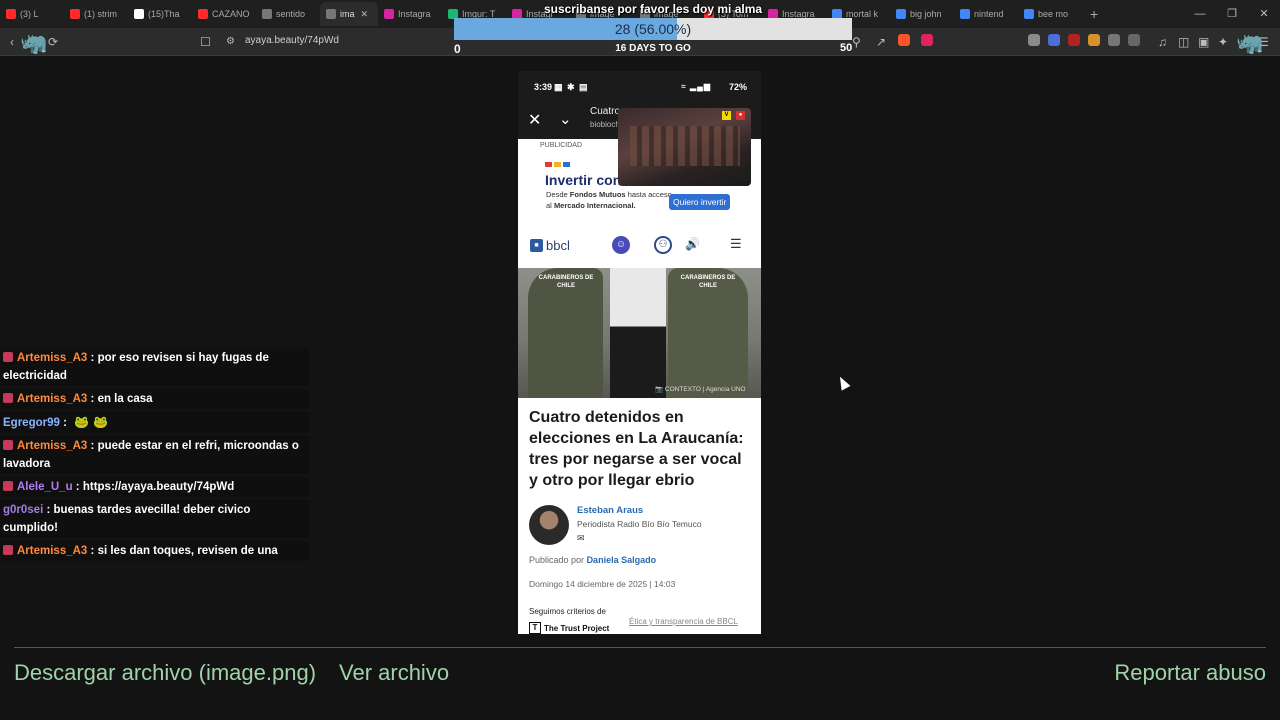  Describe the element at coordinates (365, 14) in the screenshot. I see `tab-close-icon: ✕` at that location.